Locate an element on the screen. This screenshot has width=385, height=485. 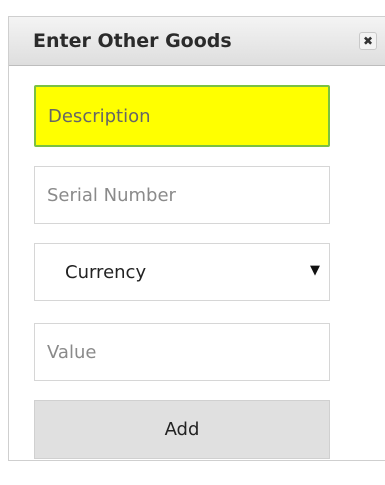
serial-number-input is located at coordinates (182, 195).